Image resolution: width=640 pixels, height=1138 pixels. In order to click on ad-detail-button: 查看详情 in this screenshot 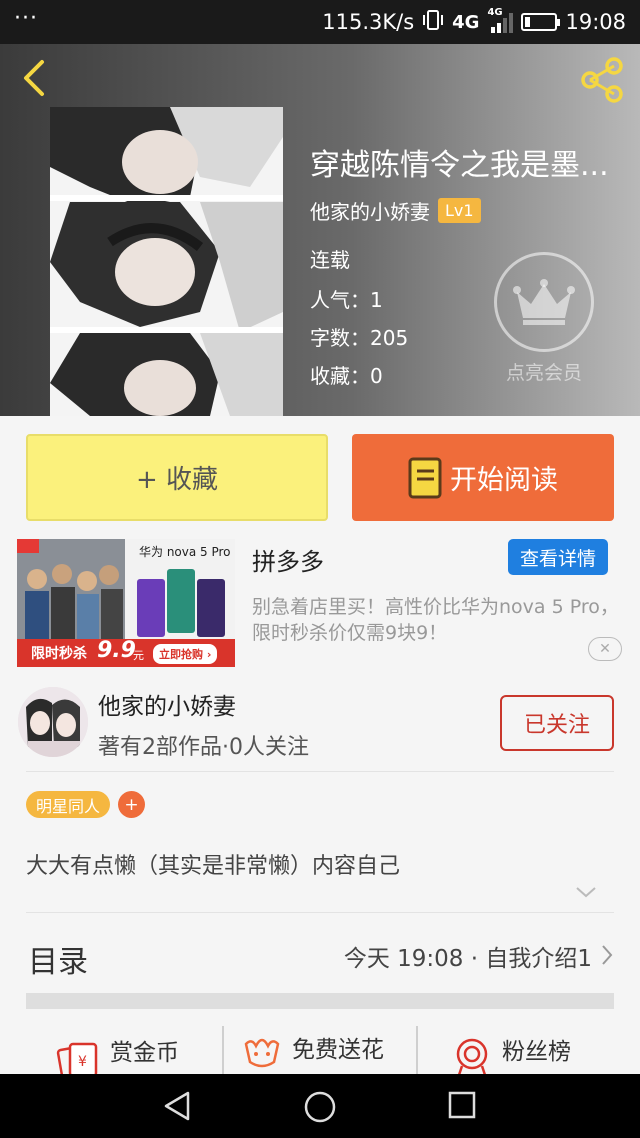, I will do `click(558, 557)`.